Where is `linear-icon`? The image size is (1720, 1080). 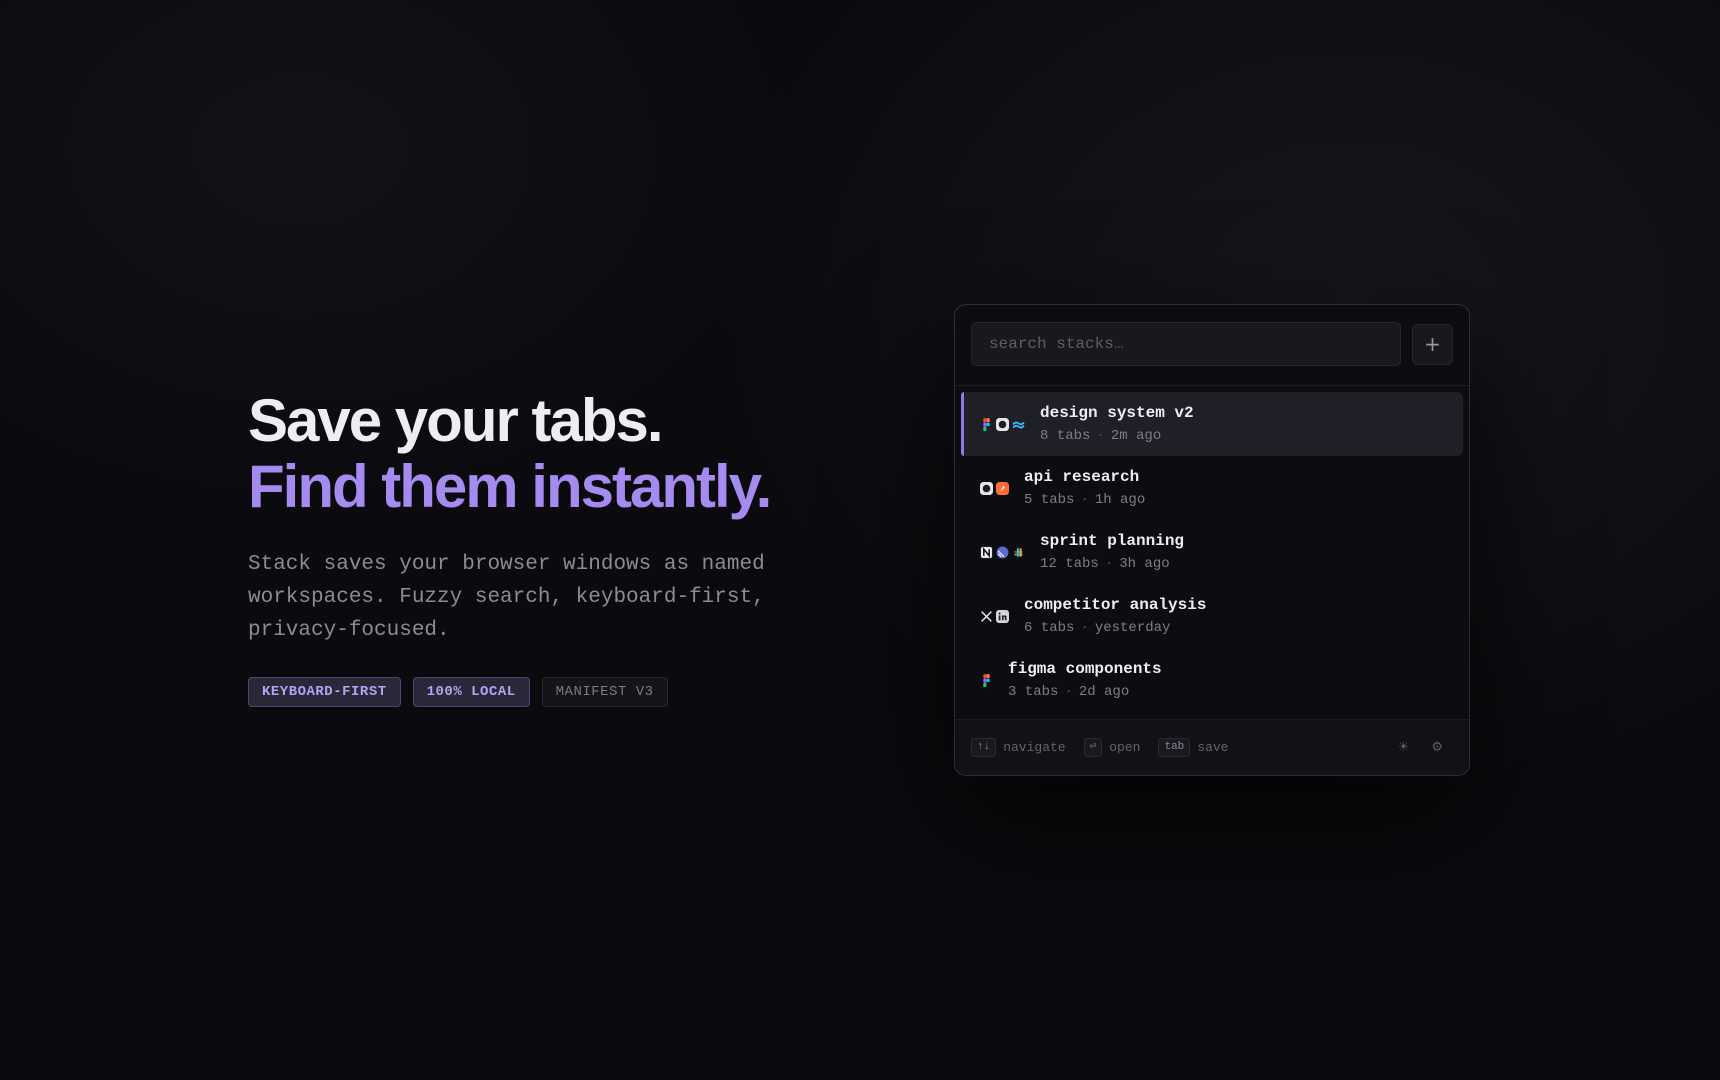
linear-icon is located at coordinates (1002, 552).